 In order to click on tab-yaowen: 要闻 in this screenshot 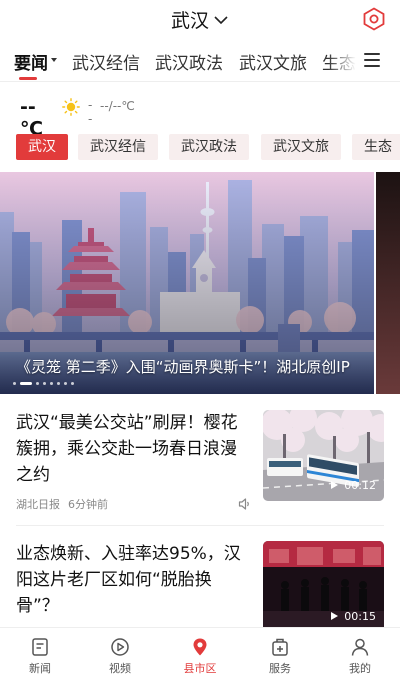, I will do `click(31, 61)`.